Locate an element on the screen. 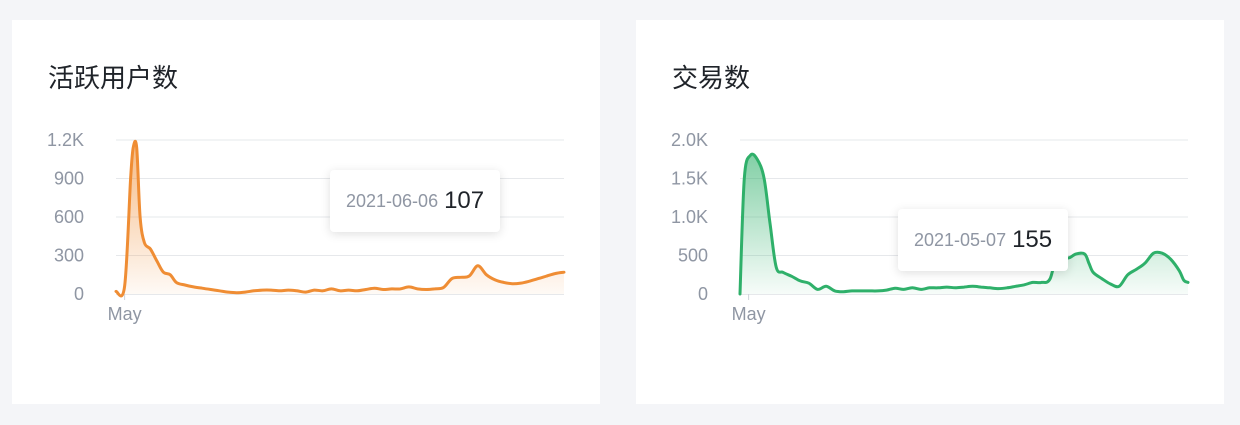 The height and width of the screenshot is (425, 1240). chart-tooltip: 2021-05-07 155 is located at coordinates (983, 240).